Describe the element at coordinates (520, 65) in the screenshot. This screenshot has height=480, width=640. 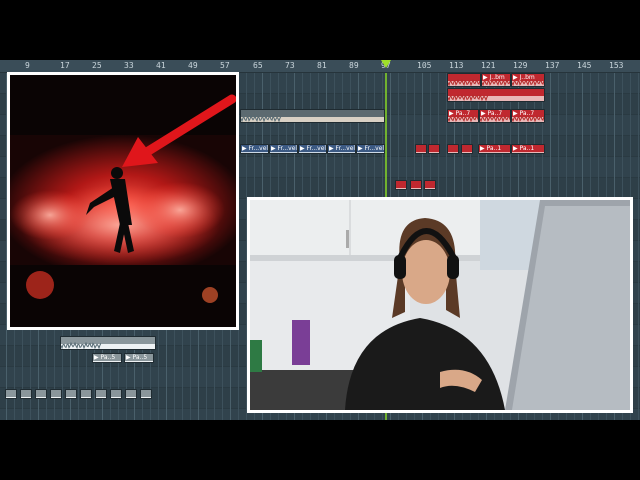
I see `ruler-tick-label: 129` at that location.